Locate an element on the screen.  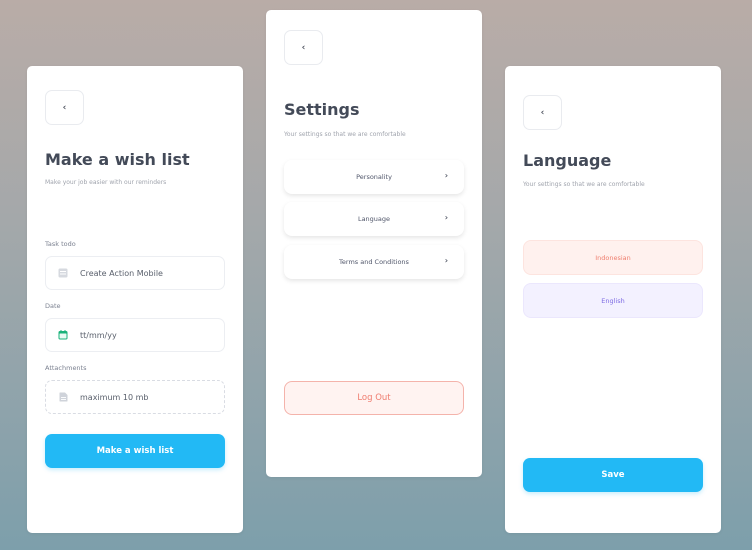
attachments-placeholder: maximum 10 mb is located at coordinates (114, 397).